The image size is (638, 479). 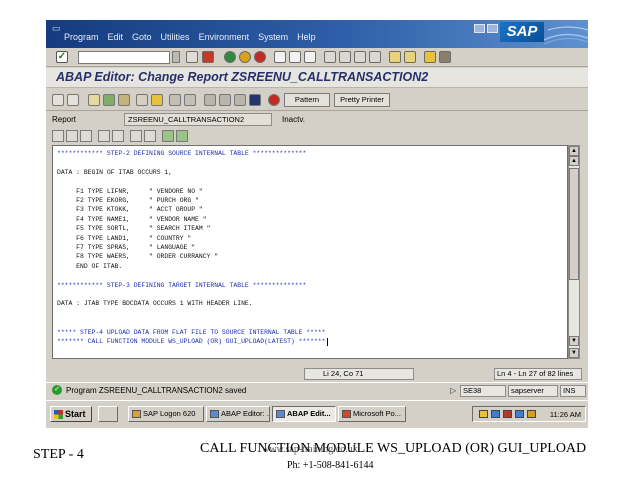 What do you see at coordinates (245, 57) in the screenshot?
I see `exit-icon` at bounding box center [245, 57].